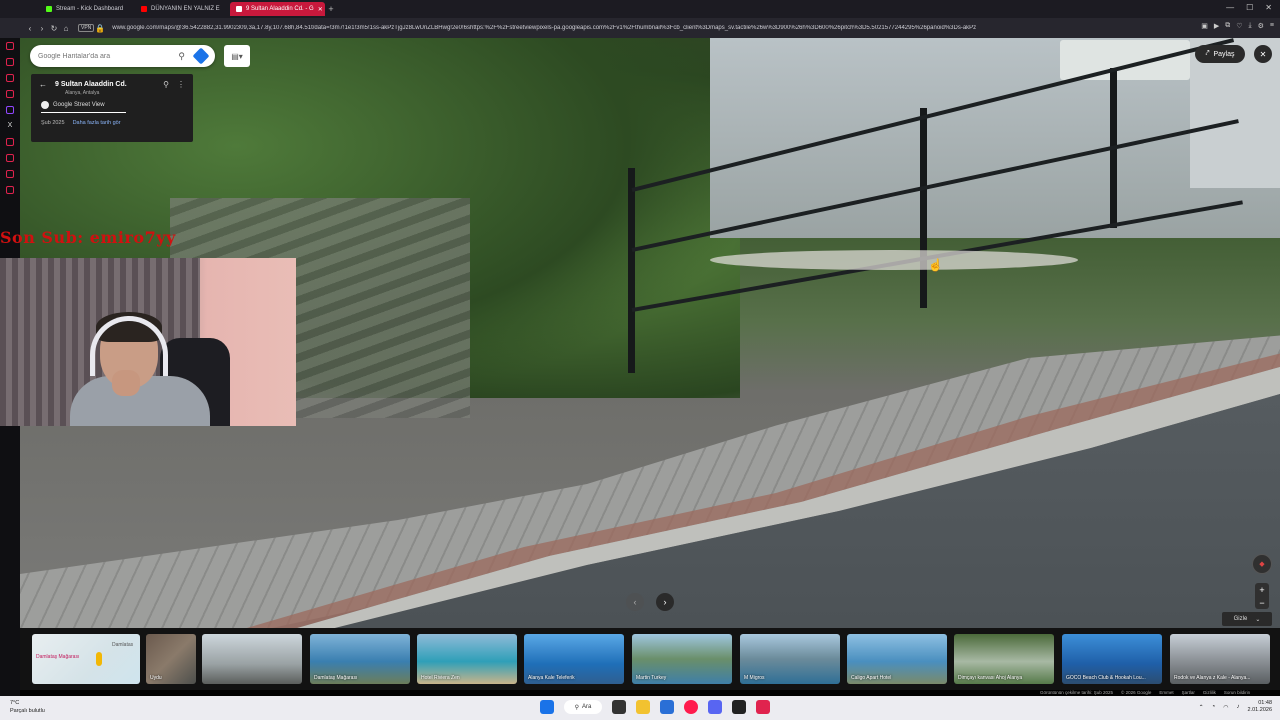 This screenshot has height=720, width=1280. I want to click on new-tab-button: +, so click(331, 9).